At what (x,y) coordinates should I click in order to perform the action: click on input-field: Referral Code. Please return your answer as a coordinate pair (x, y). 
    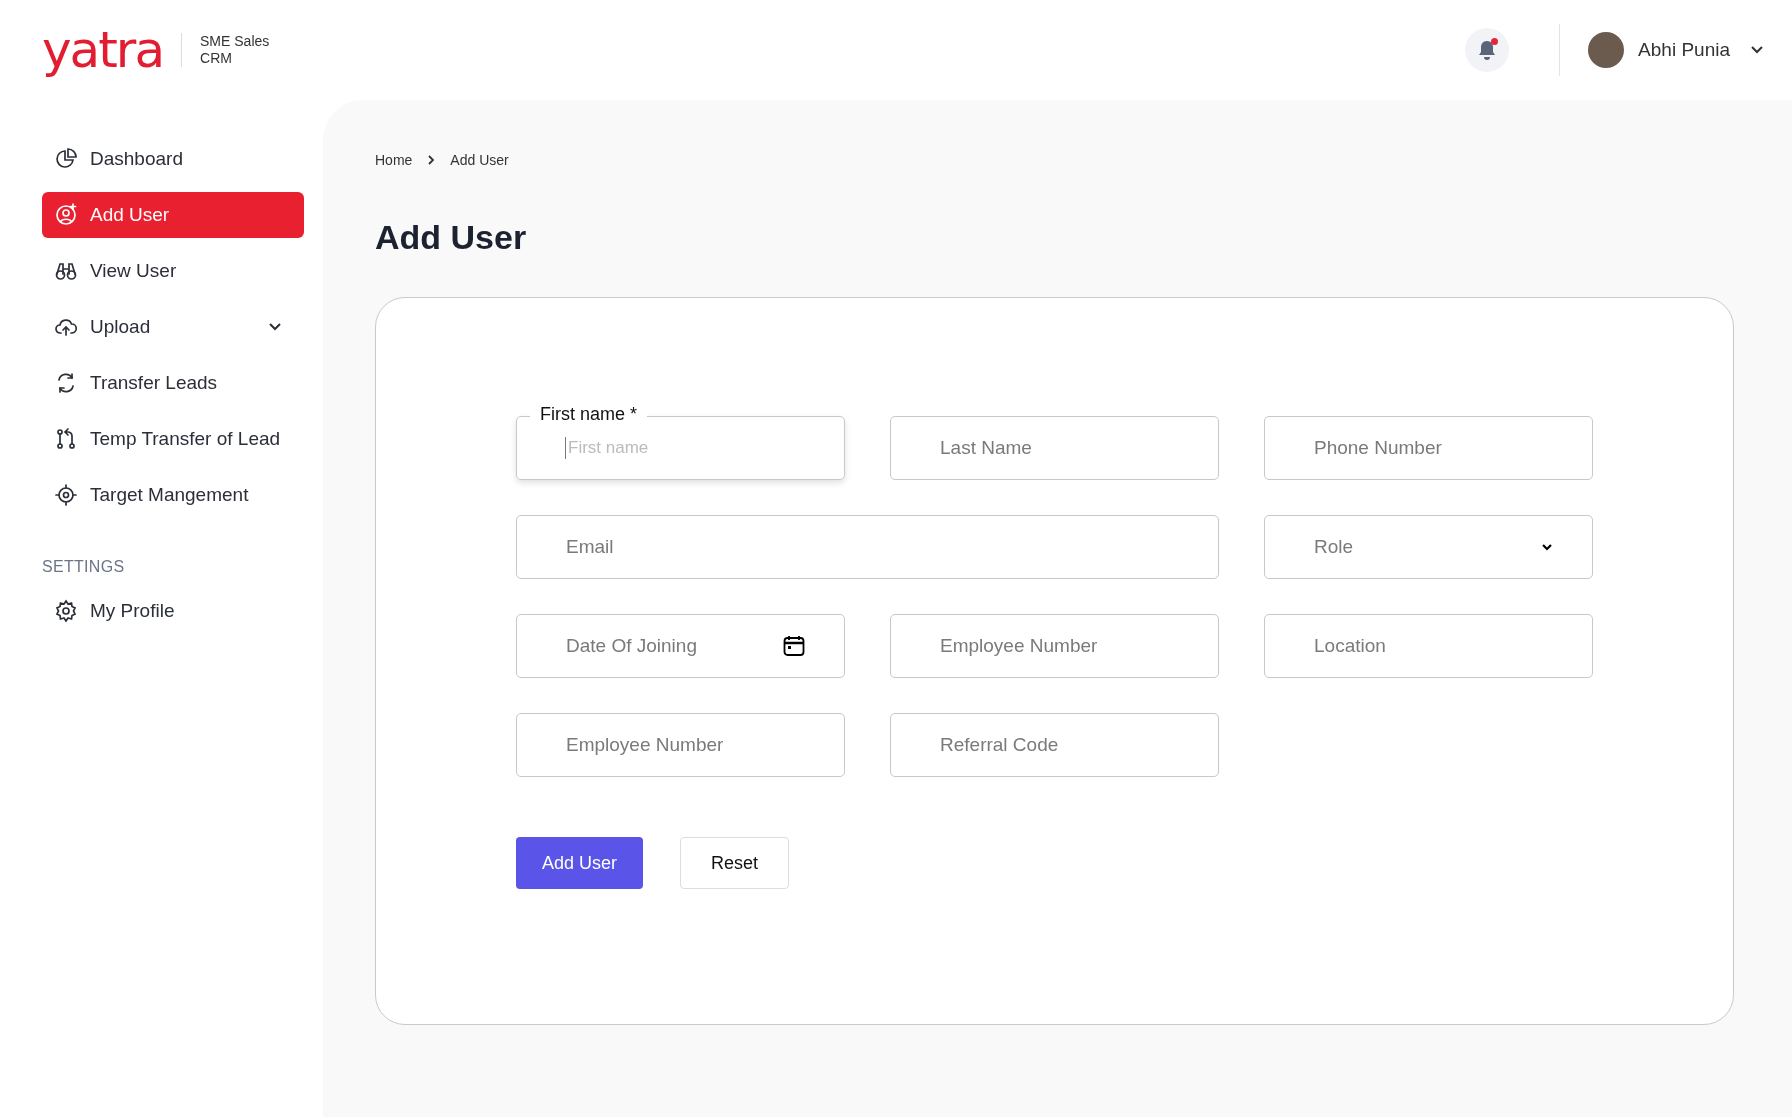
    Looking at the image, I should click on (1054, 745).